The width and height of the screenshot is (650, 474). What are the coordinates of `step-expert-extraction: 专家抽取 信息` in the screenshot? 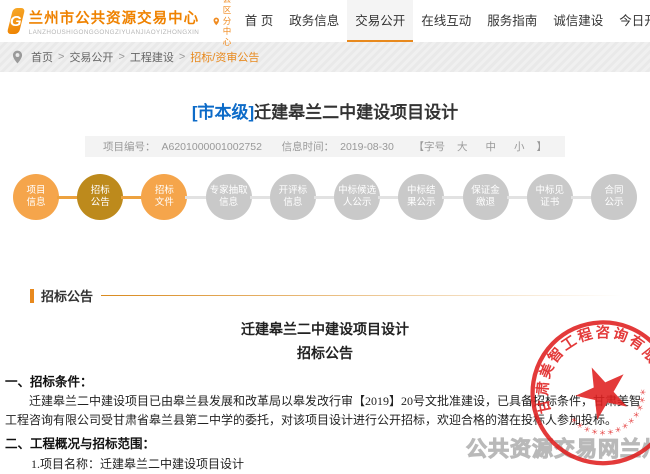 It's located at (228, 197).